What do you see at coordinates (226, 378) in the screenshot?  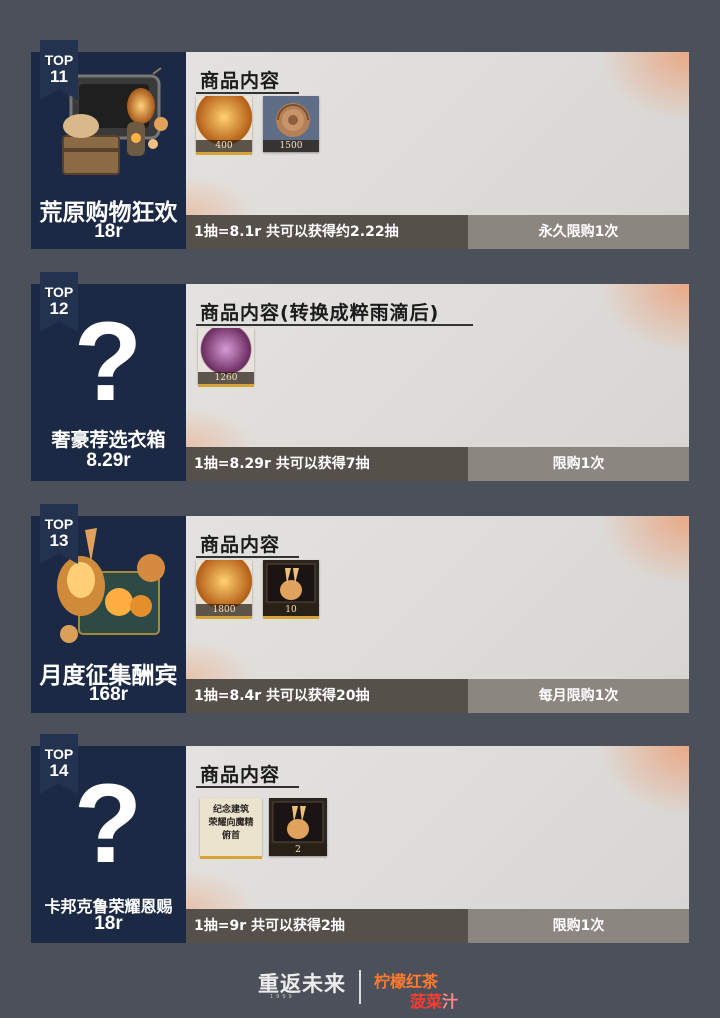 I see `item-quantity: 1260` at bounding box center [226, 378].